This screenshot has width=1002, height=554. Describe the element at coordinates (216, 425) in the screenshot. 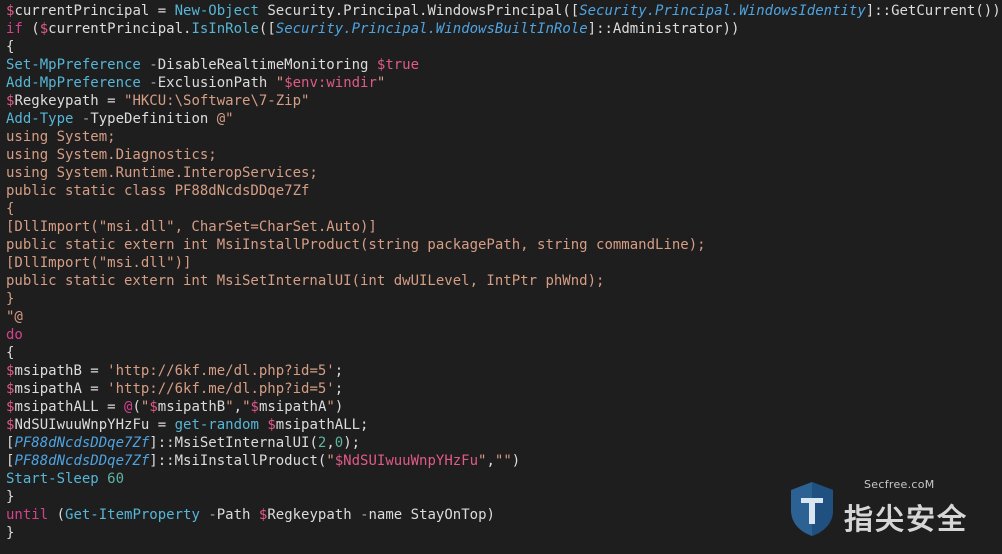

I see `code-token: get-random` at that location.